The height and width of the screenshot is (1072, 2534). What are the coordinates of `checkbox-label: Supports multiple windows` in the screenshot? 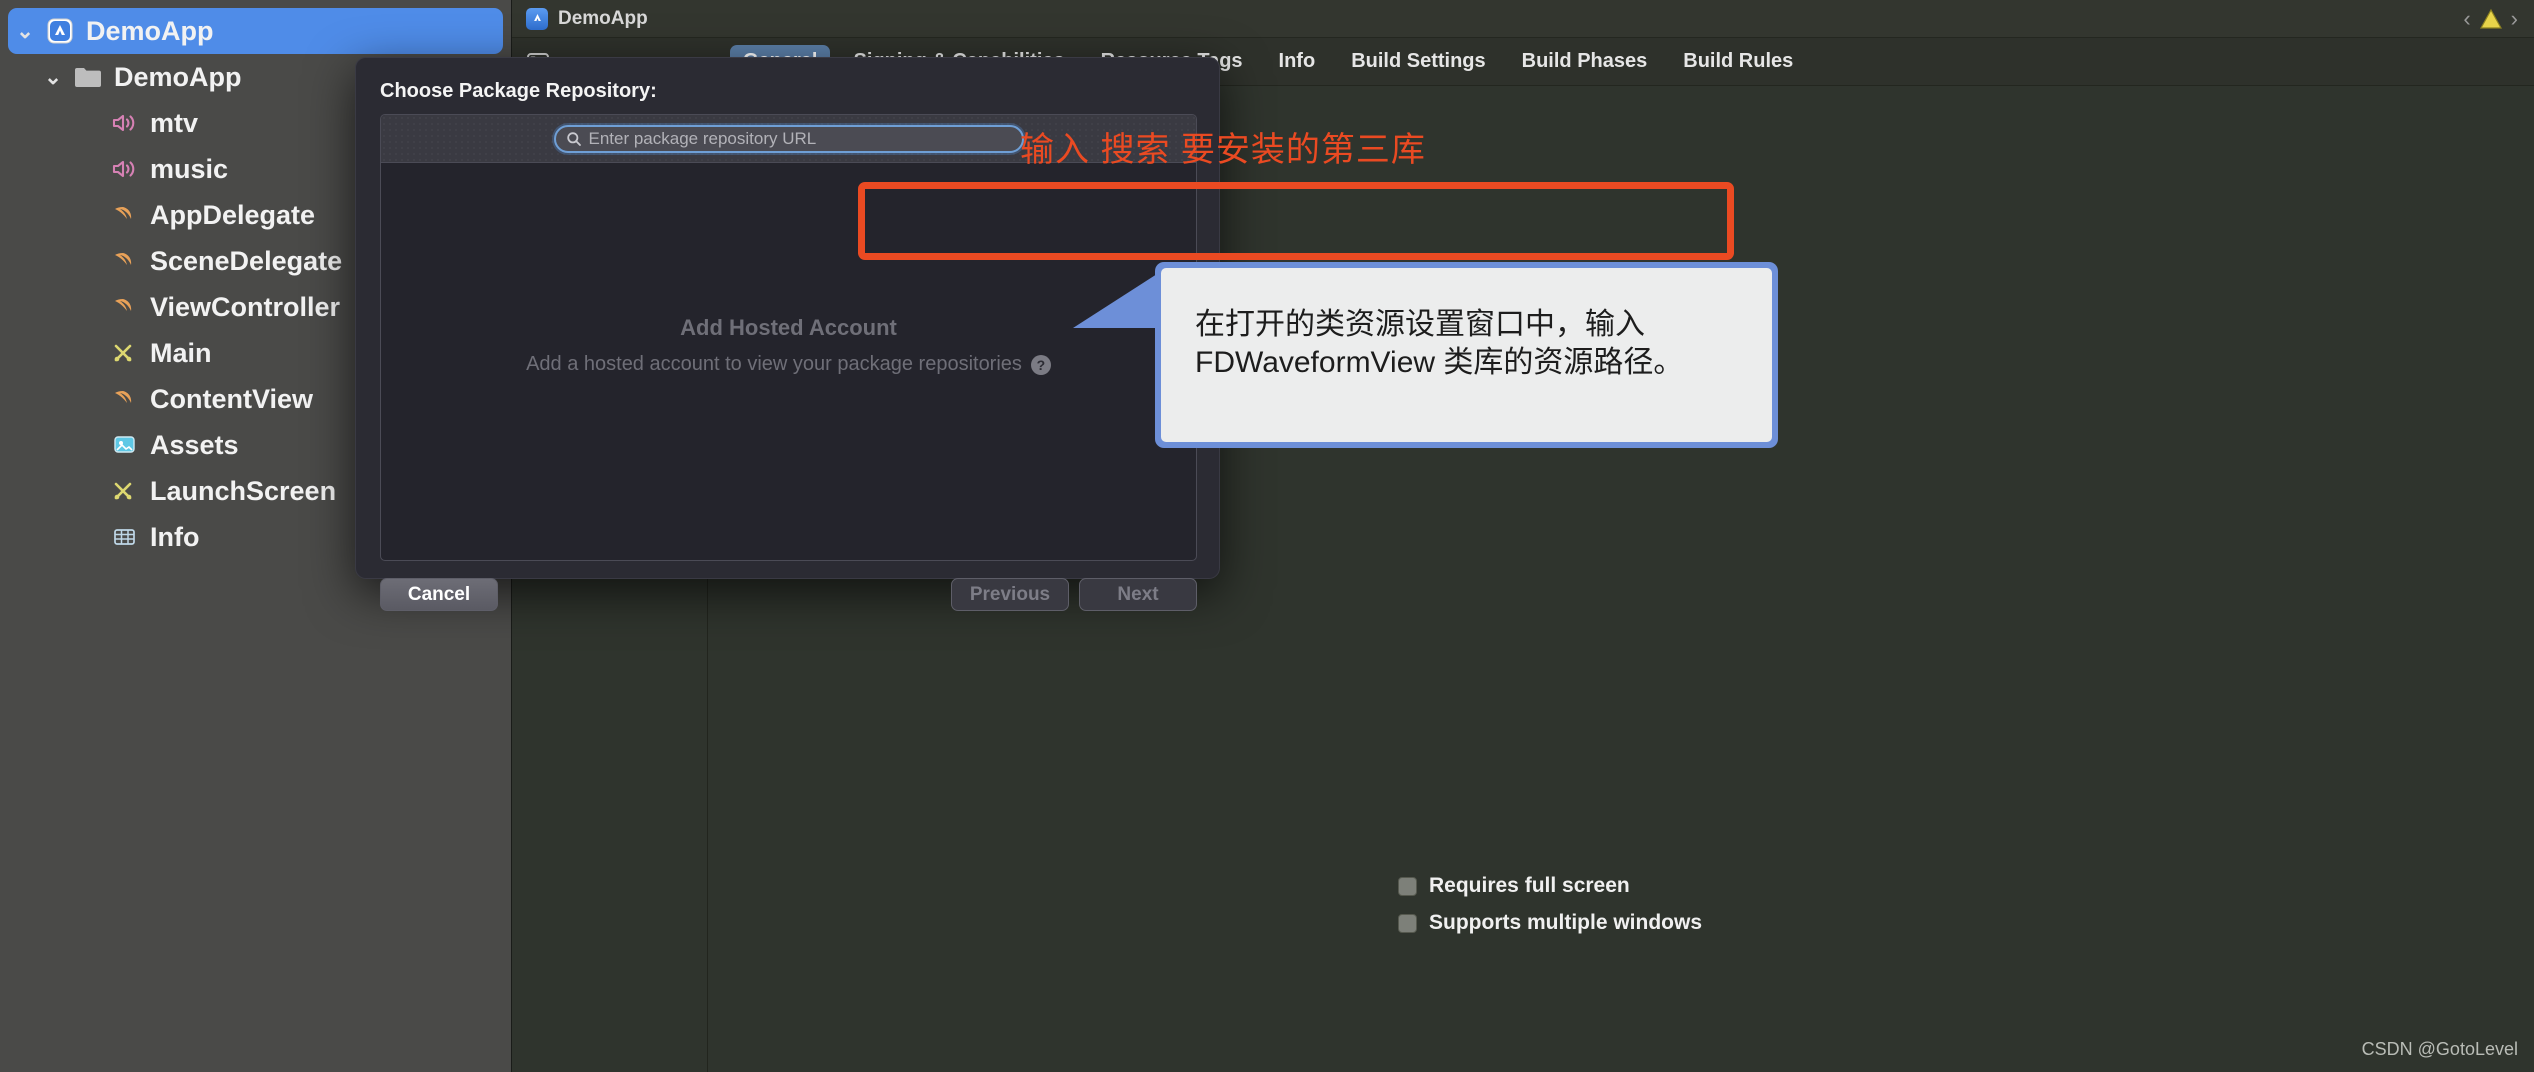 It's located at (1565, 922).